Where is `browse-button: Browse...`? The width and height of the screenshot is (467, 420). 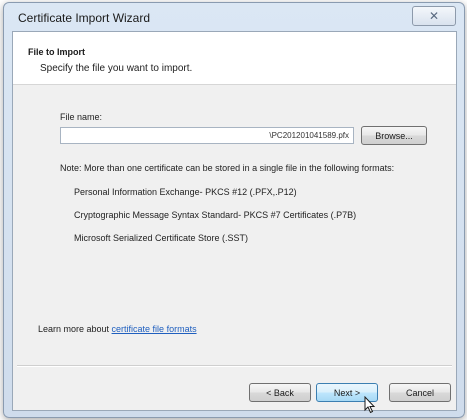
browse-button: Browse... is located at coordinates (394, 135).